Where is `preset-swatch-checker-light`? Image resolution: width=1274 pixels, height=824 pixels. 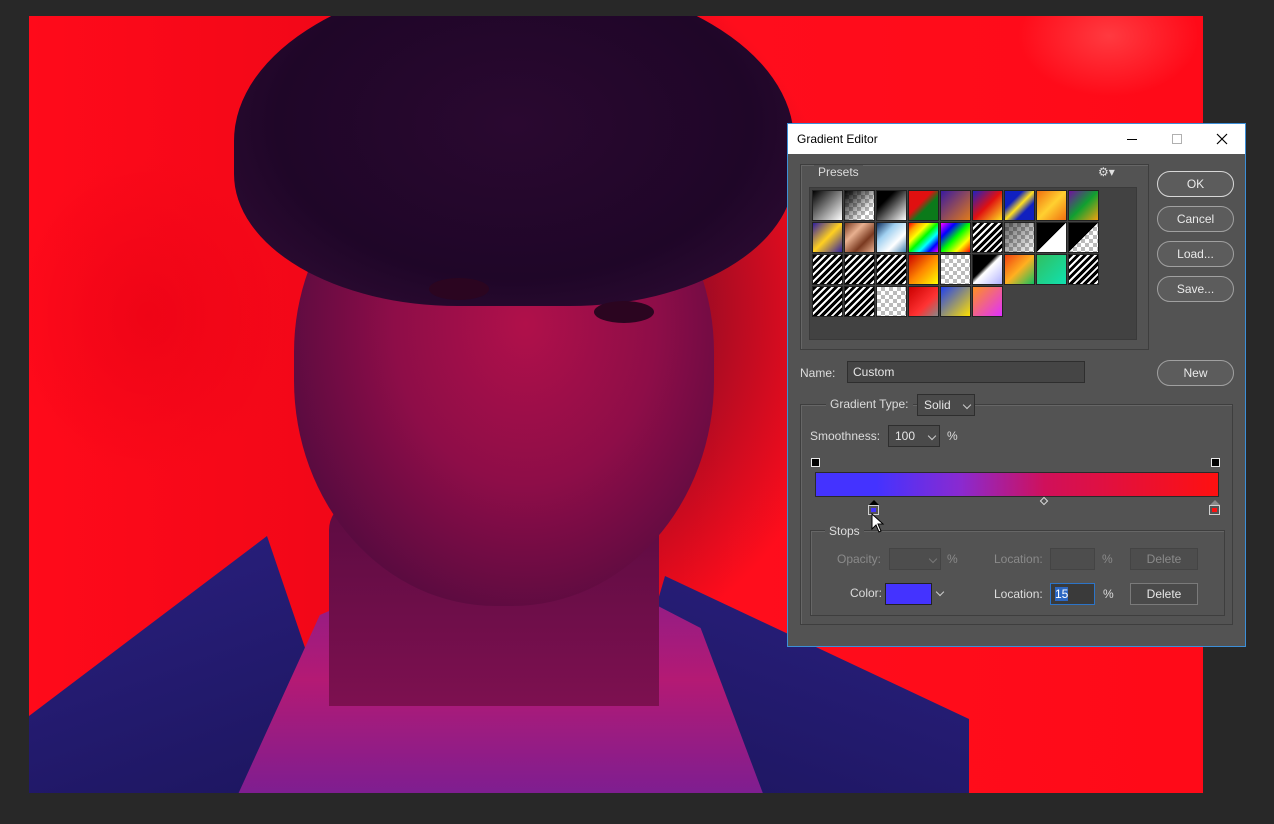
preset-swatch-checker-light is located at coordinates (891, 301).